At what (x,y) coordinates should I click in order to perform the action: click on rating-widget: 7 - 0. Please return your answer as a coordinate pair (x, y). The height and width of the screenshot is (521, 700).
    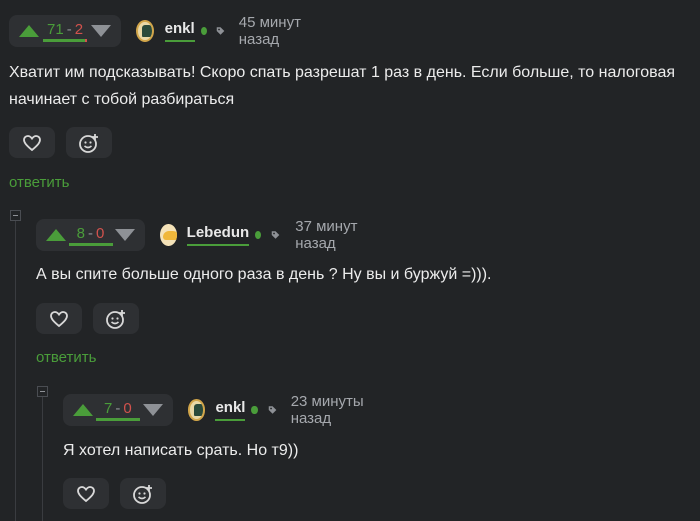
    Looking at the image, I should click on (118, 410).